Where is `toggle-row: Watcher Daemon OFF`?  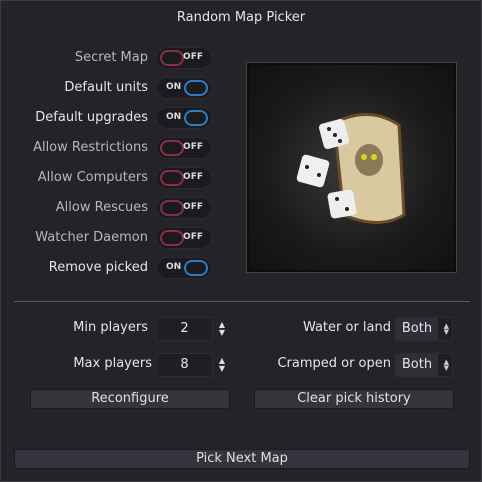
toggle-row: Watcher Daemon OFF is located at coordinates (120, 238).